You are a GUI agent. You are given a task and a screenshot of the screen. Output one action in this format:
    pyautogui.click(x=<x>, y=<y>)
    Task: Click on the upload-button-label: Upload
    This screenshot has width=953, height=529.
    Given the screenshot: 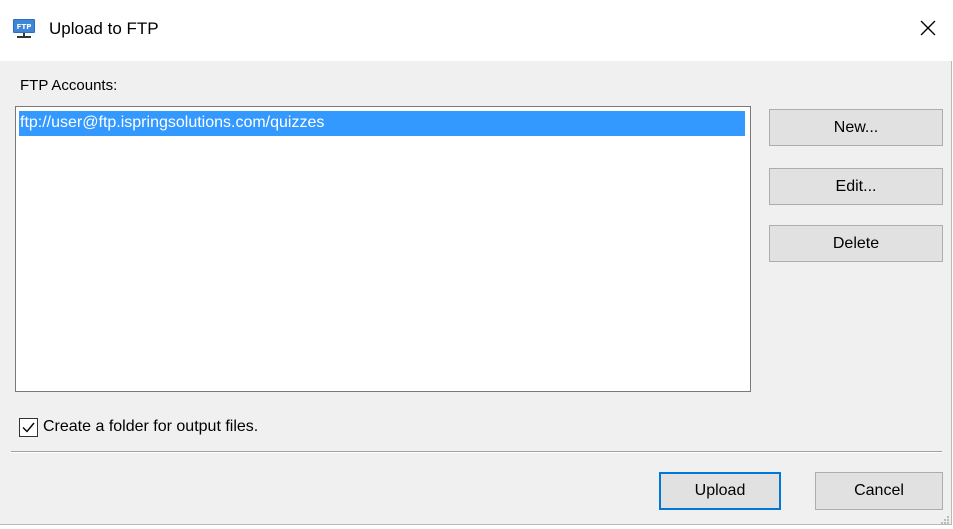 What is the action you would take?
    pyautogui.click(x=720, y=491)
    